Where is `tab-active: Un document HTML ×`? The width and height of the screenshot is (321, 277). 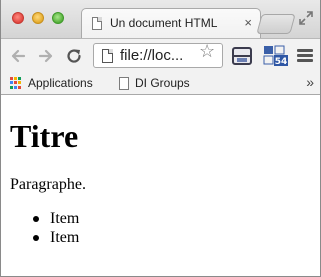
tab-active: Un document HTML × is located at coordinates (171, 23).